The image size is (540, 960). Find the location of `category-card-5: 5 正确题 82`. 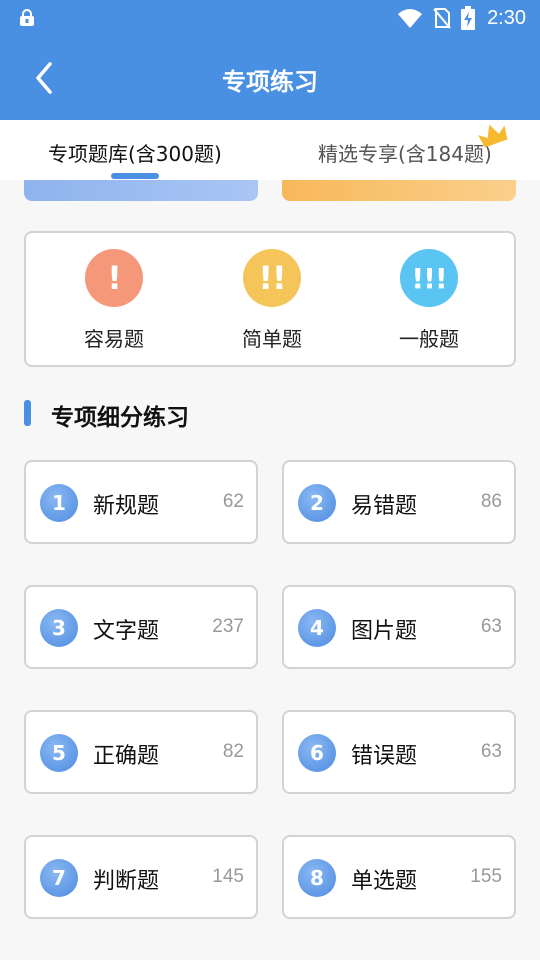

category-card-5: 5 正确题 82 is located at coordinates (141, 752).